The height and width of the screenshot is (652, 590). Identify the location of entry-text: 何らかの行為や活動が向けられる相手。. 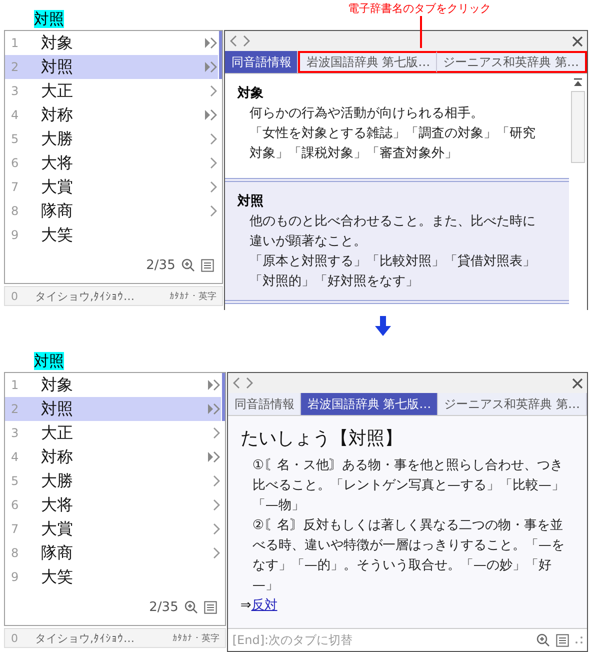
(366, 114).